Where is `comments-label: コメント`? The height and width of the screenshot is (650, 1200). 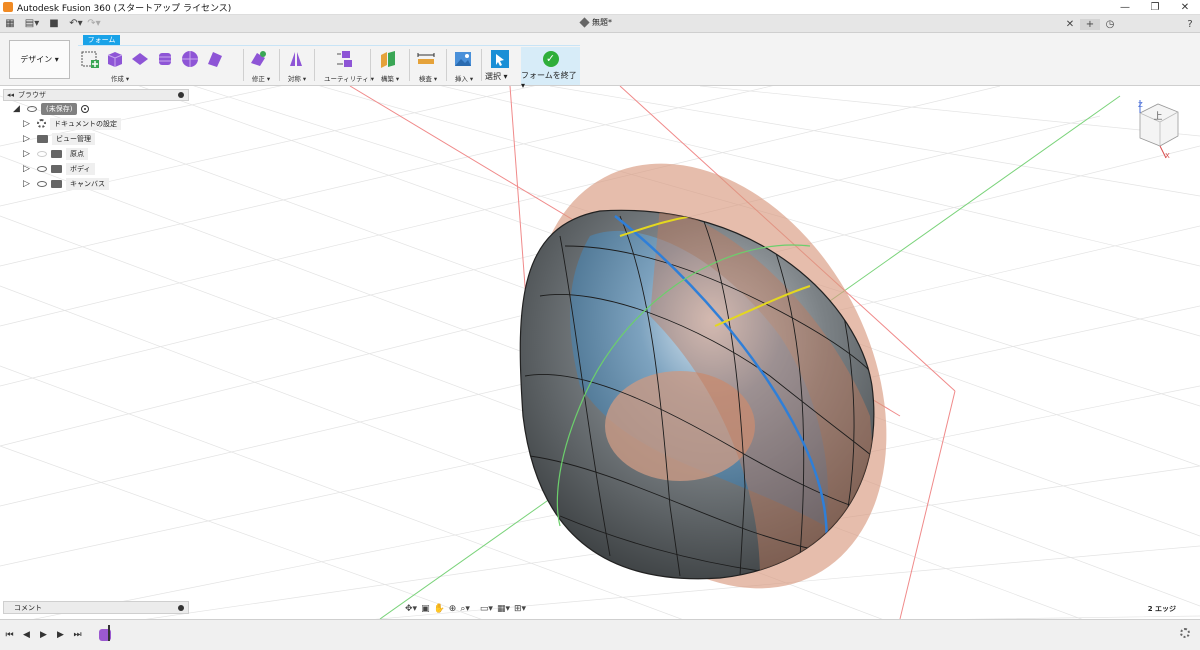
comments-label: コメント is located at coordinates (28, 607).